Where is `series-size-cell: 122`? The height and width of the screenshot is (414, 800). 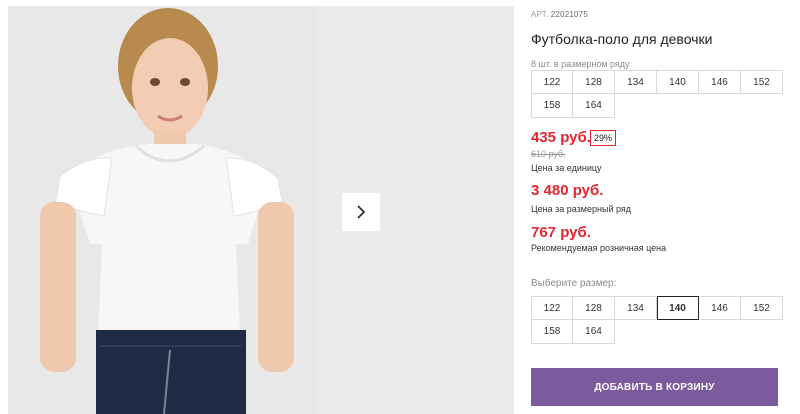 series-size-cell: 122 is located at coordinates (552, 82).